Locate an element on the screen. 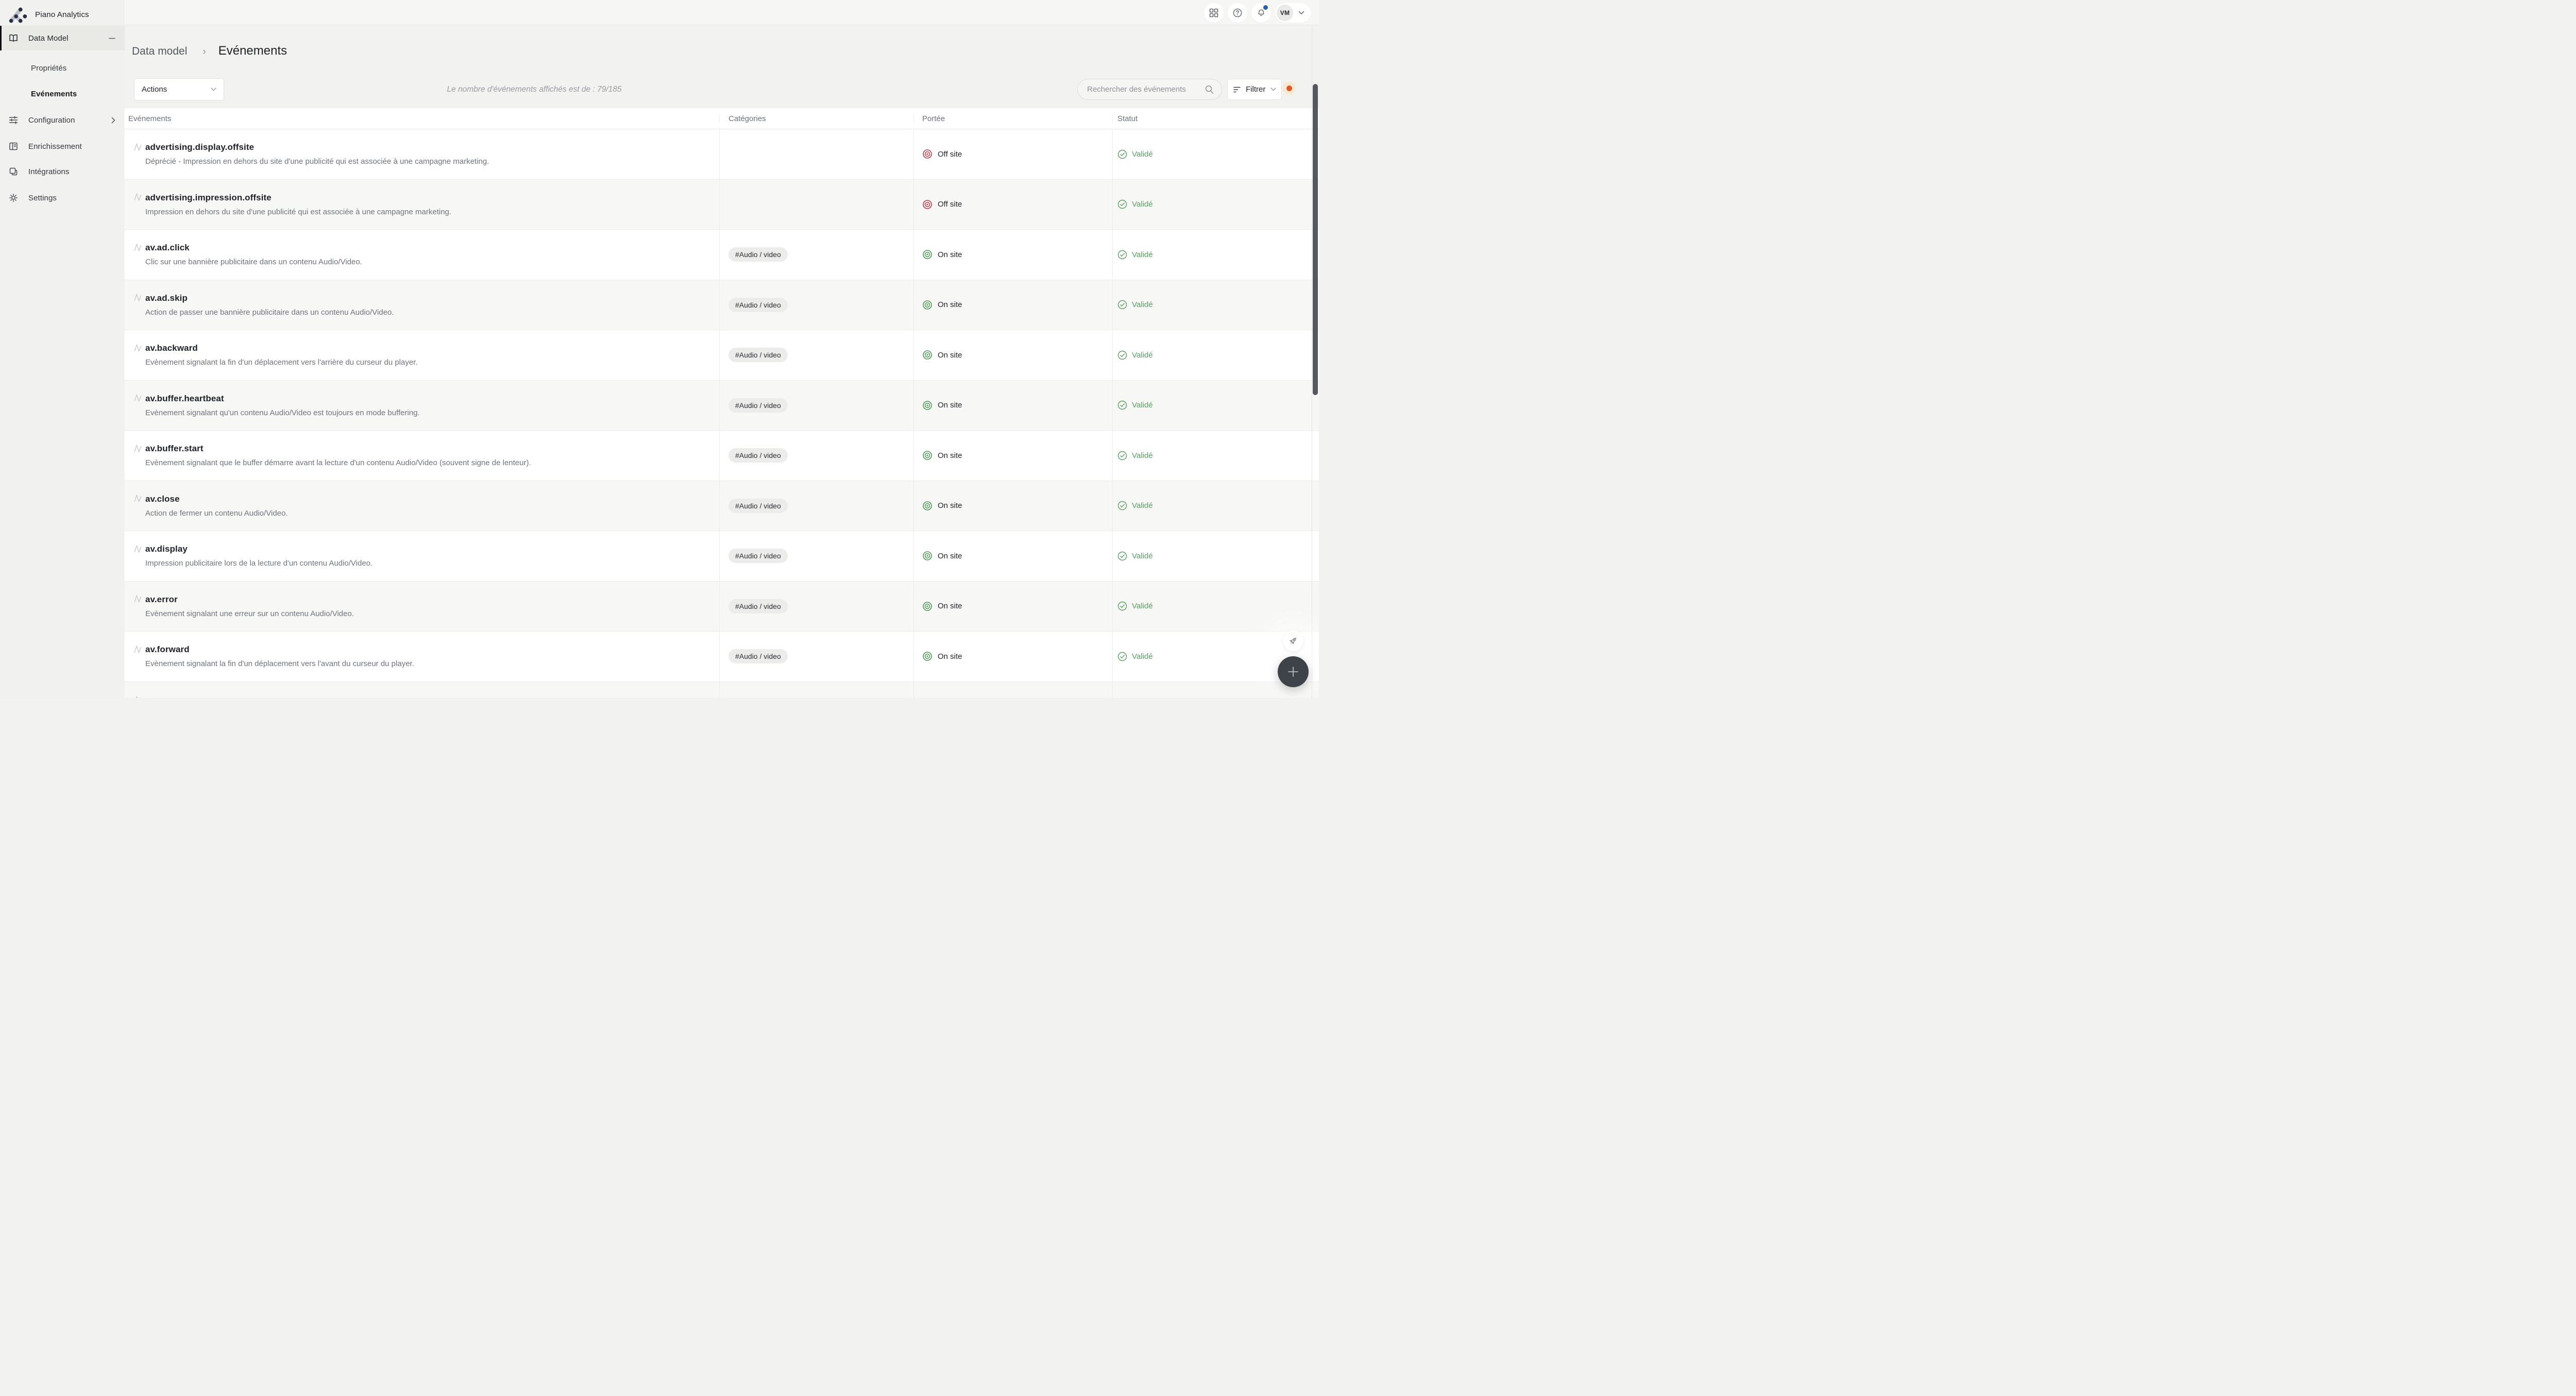 The height and width of the screenshot is (1396, 2576). scope-label: Off site is located at coordinates (950, 154).